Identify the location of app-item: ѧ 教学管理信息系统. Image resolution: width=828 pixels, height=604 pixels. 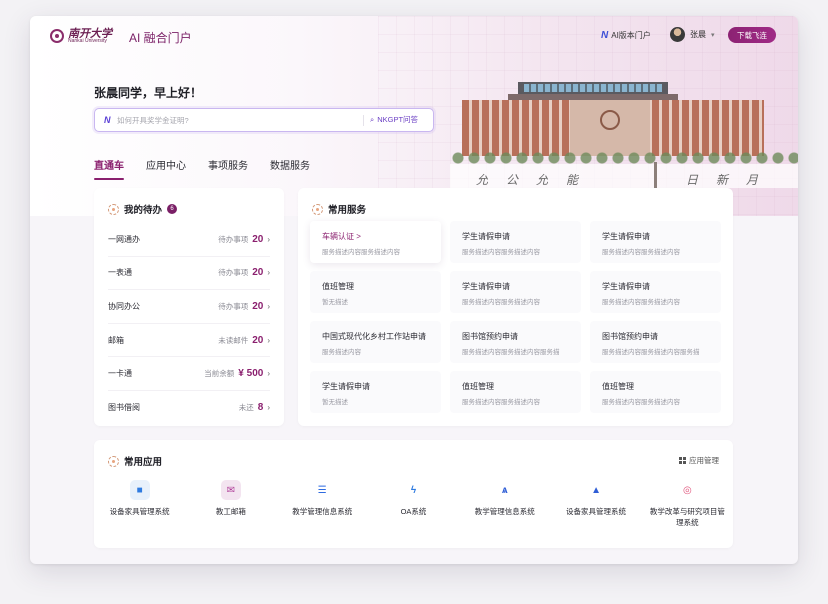
(504, 504).